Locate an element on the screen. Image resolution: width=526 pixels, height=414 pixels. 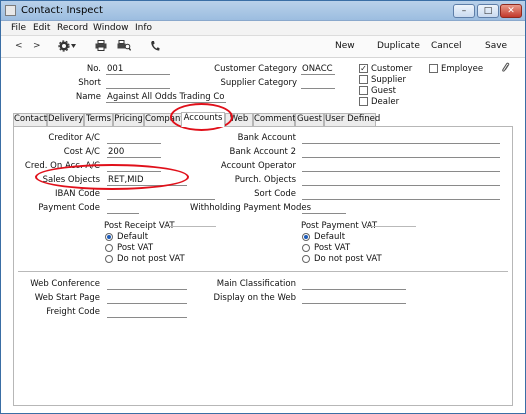
no-label: No. is located at coordinates (93, 69).